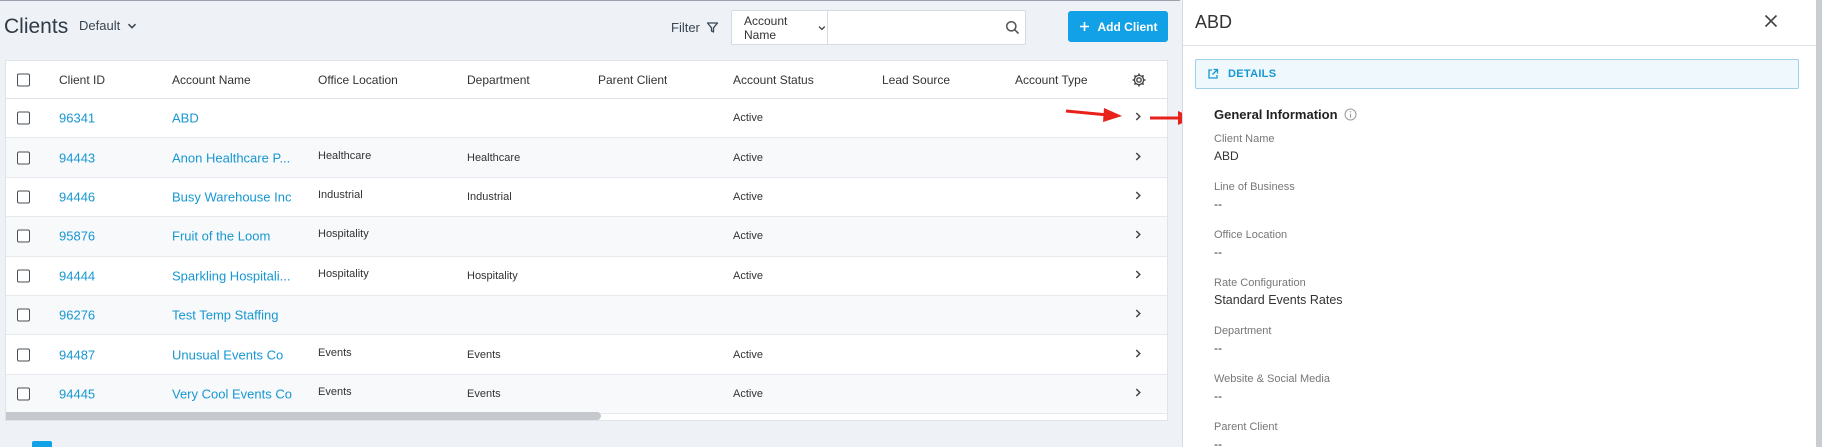 The image size is (1843, 447). I want to click on search-input, so click(914, 27).